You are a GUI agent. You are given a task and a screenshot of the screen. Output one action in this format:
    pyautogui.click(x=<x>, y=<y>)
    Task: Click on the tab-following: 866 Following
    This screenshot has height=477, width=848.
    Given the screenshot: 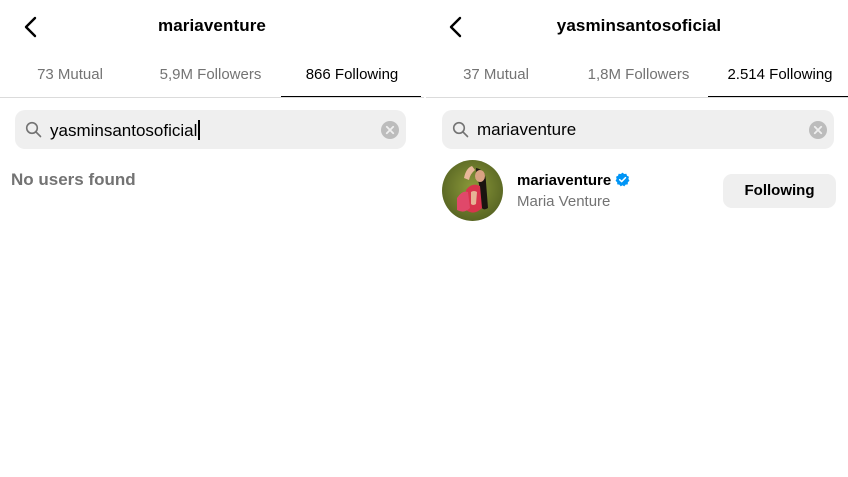 What is the action you would take?
    pyautogui.click(x=352, y=77)
    